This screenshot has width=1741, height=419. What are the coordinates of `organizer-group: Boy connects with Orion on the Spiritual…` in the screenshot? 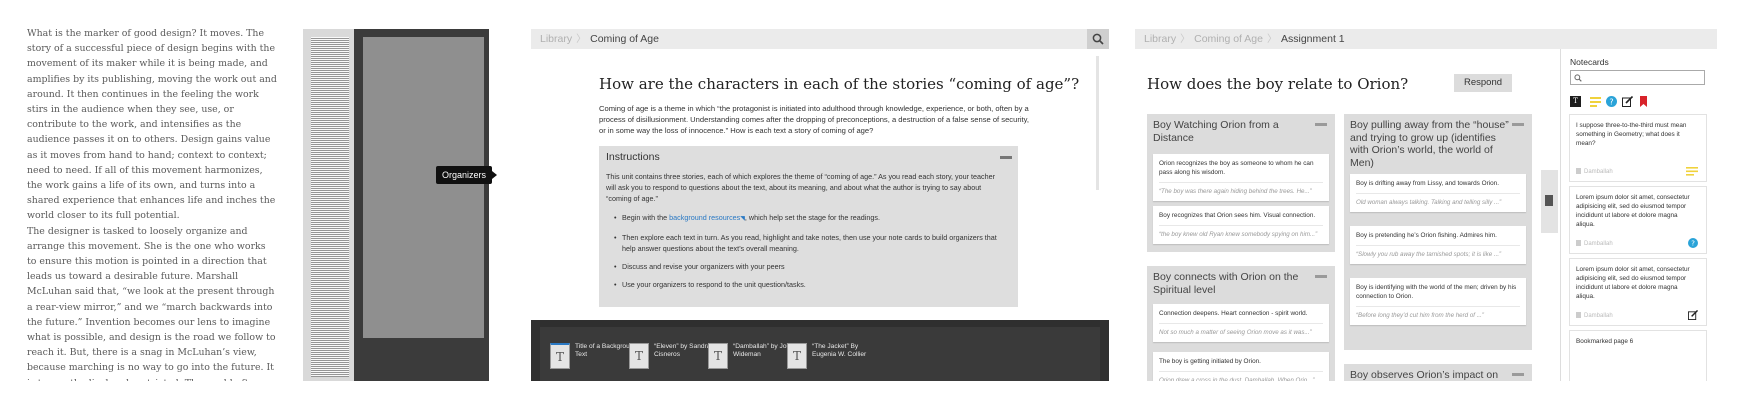 It's located at (1241, 323).